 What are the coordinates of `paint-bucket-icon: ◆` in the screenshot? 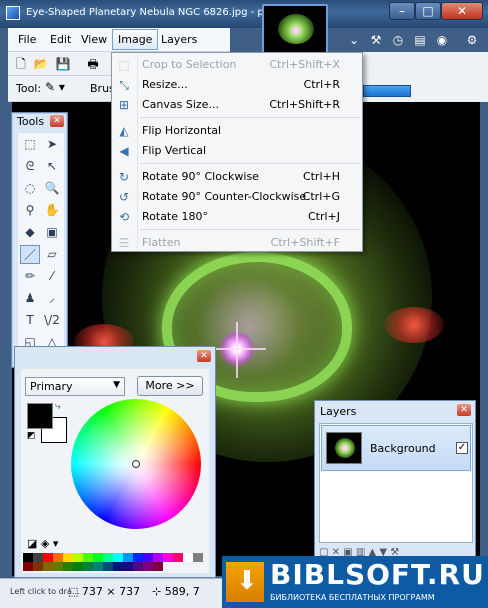 It's located at (30, 232).